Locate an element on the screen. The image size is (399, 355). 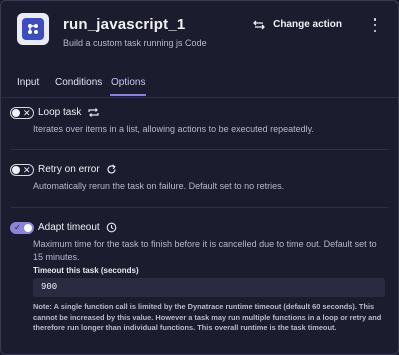
retry-on-error-option: Retry on error is located at coordinates (77, 169).